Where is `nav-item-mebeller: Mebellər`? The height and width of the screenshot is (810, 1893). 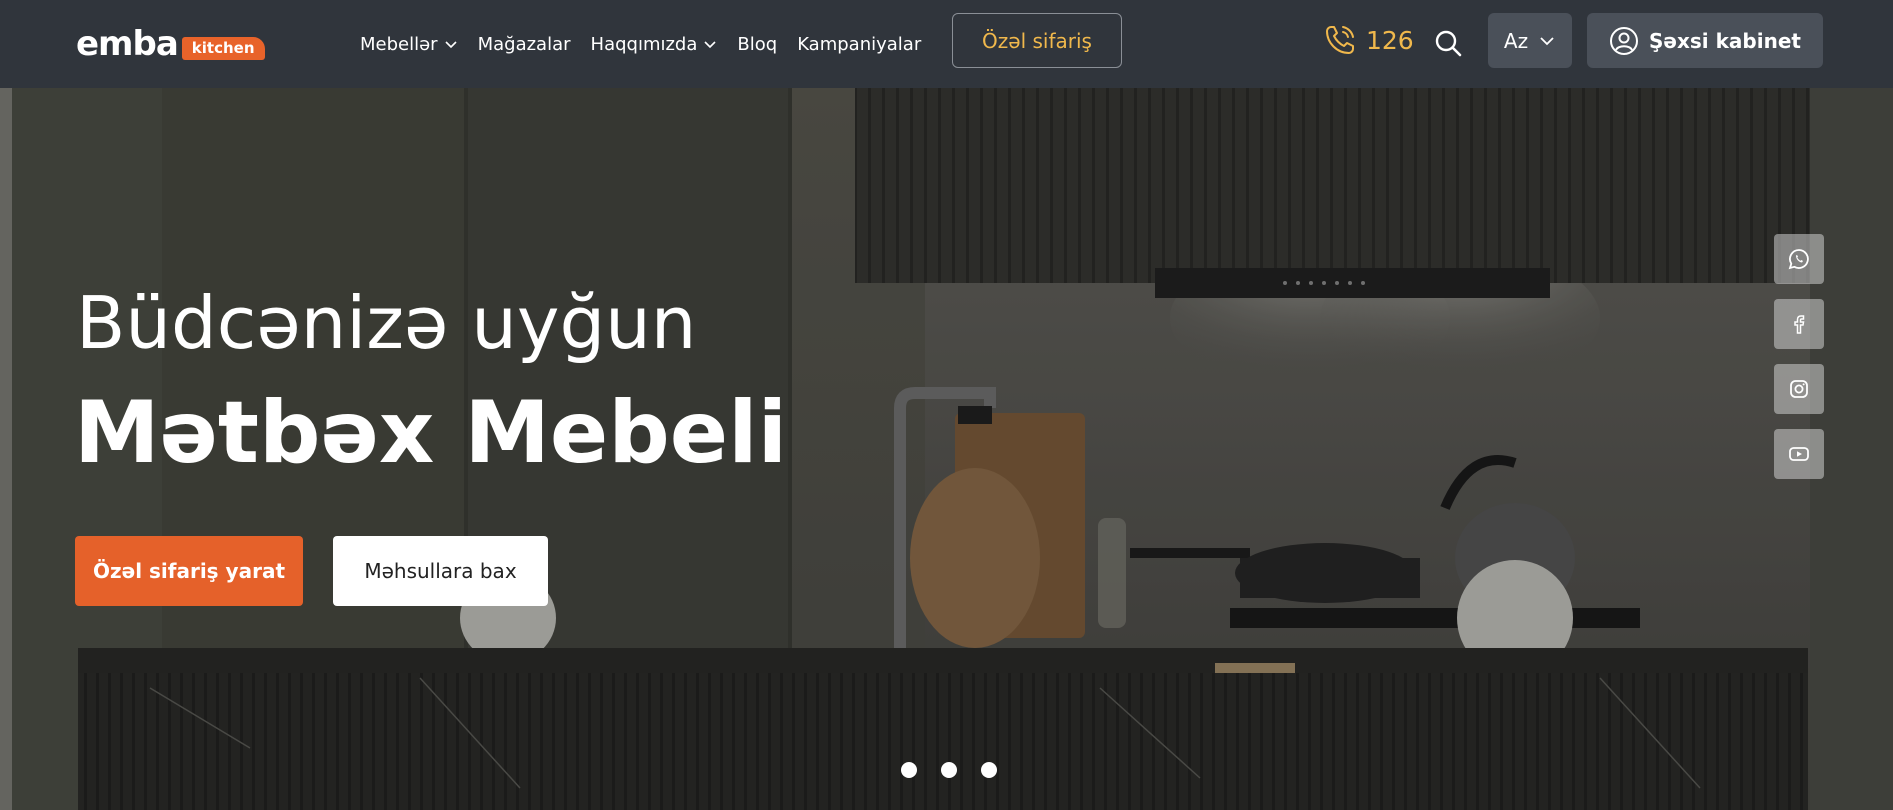
nav-item-mebeller: Mebellər is located at coordinates (409, 44).